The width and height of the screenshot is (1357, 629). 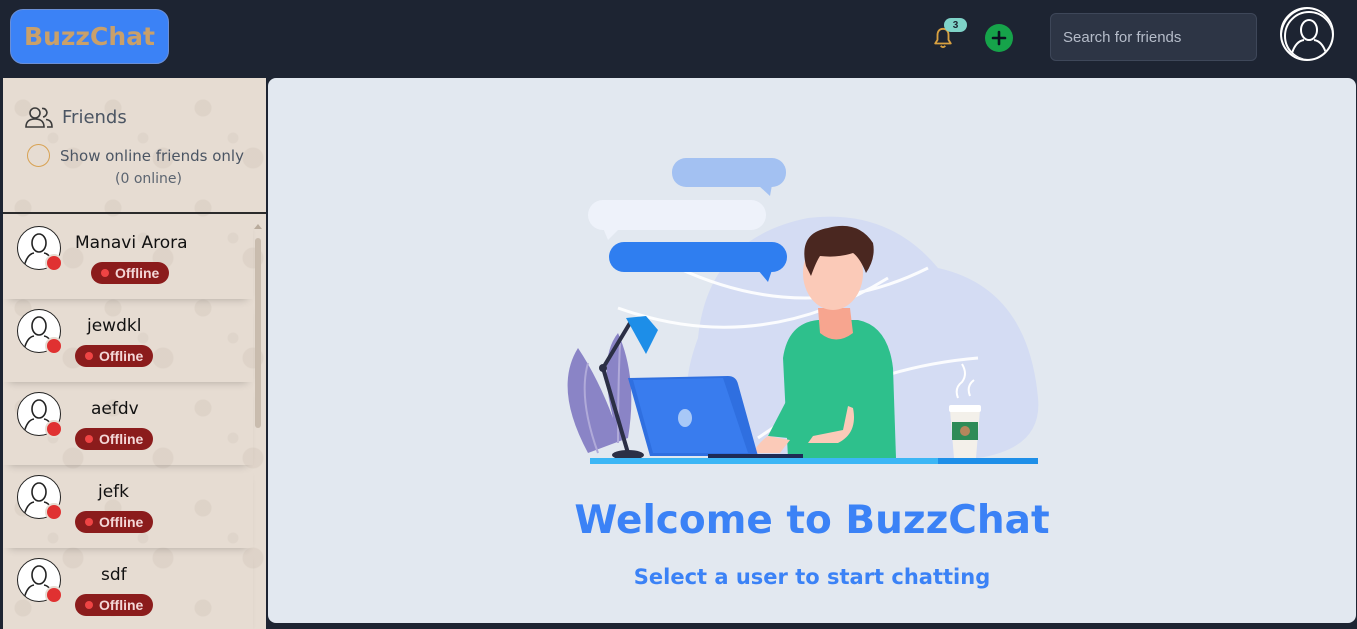 What do you see at coordinates (812, 577) in the screenshot?
I see `welcome-subtitle: Select a user to start chatting` at bounding box center [812, 577].